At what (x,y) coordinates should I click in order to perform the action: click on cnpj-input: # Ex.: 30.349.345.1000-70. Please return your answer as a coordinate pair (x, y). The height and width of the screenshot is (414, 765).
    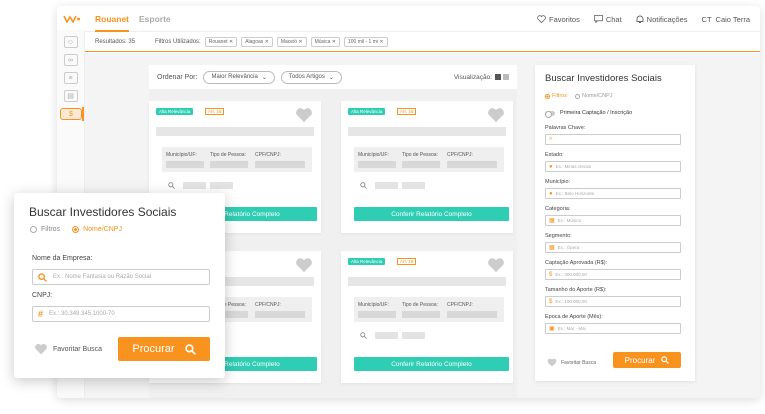
    Looking at the image, I should click on (121, 314).